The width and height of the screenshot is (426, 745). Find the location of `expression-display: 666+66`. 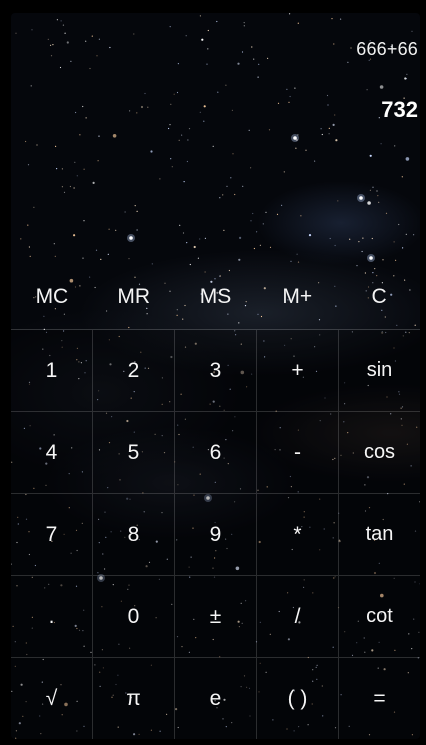

expression-display: 666+66 is located at coordinates (387, 49).